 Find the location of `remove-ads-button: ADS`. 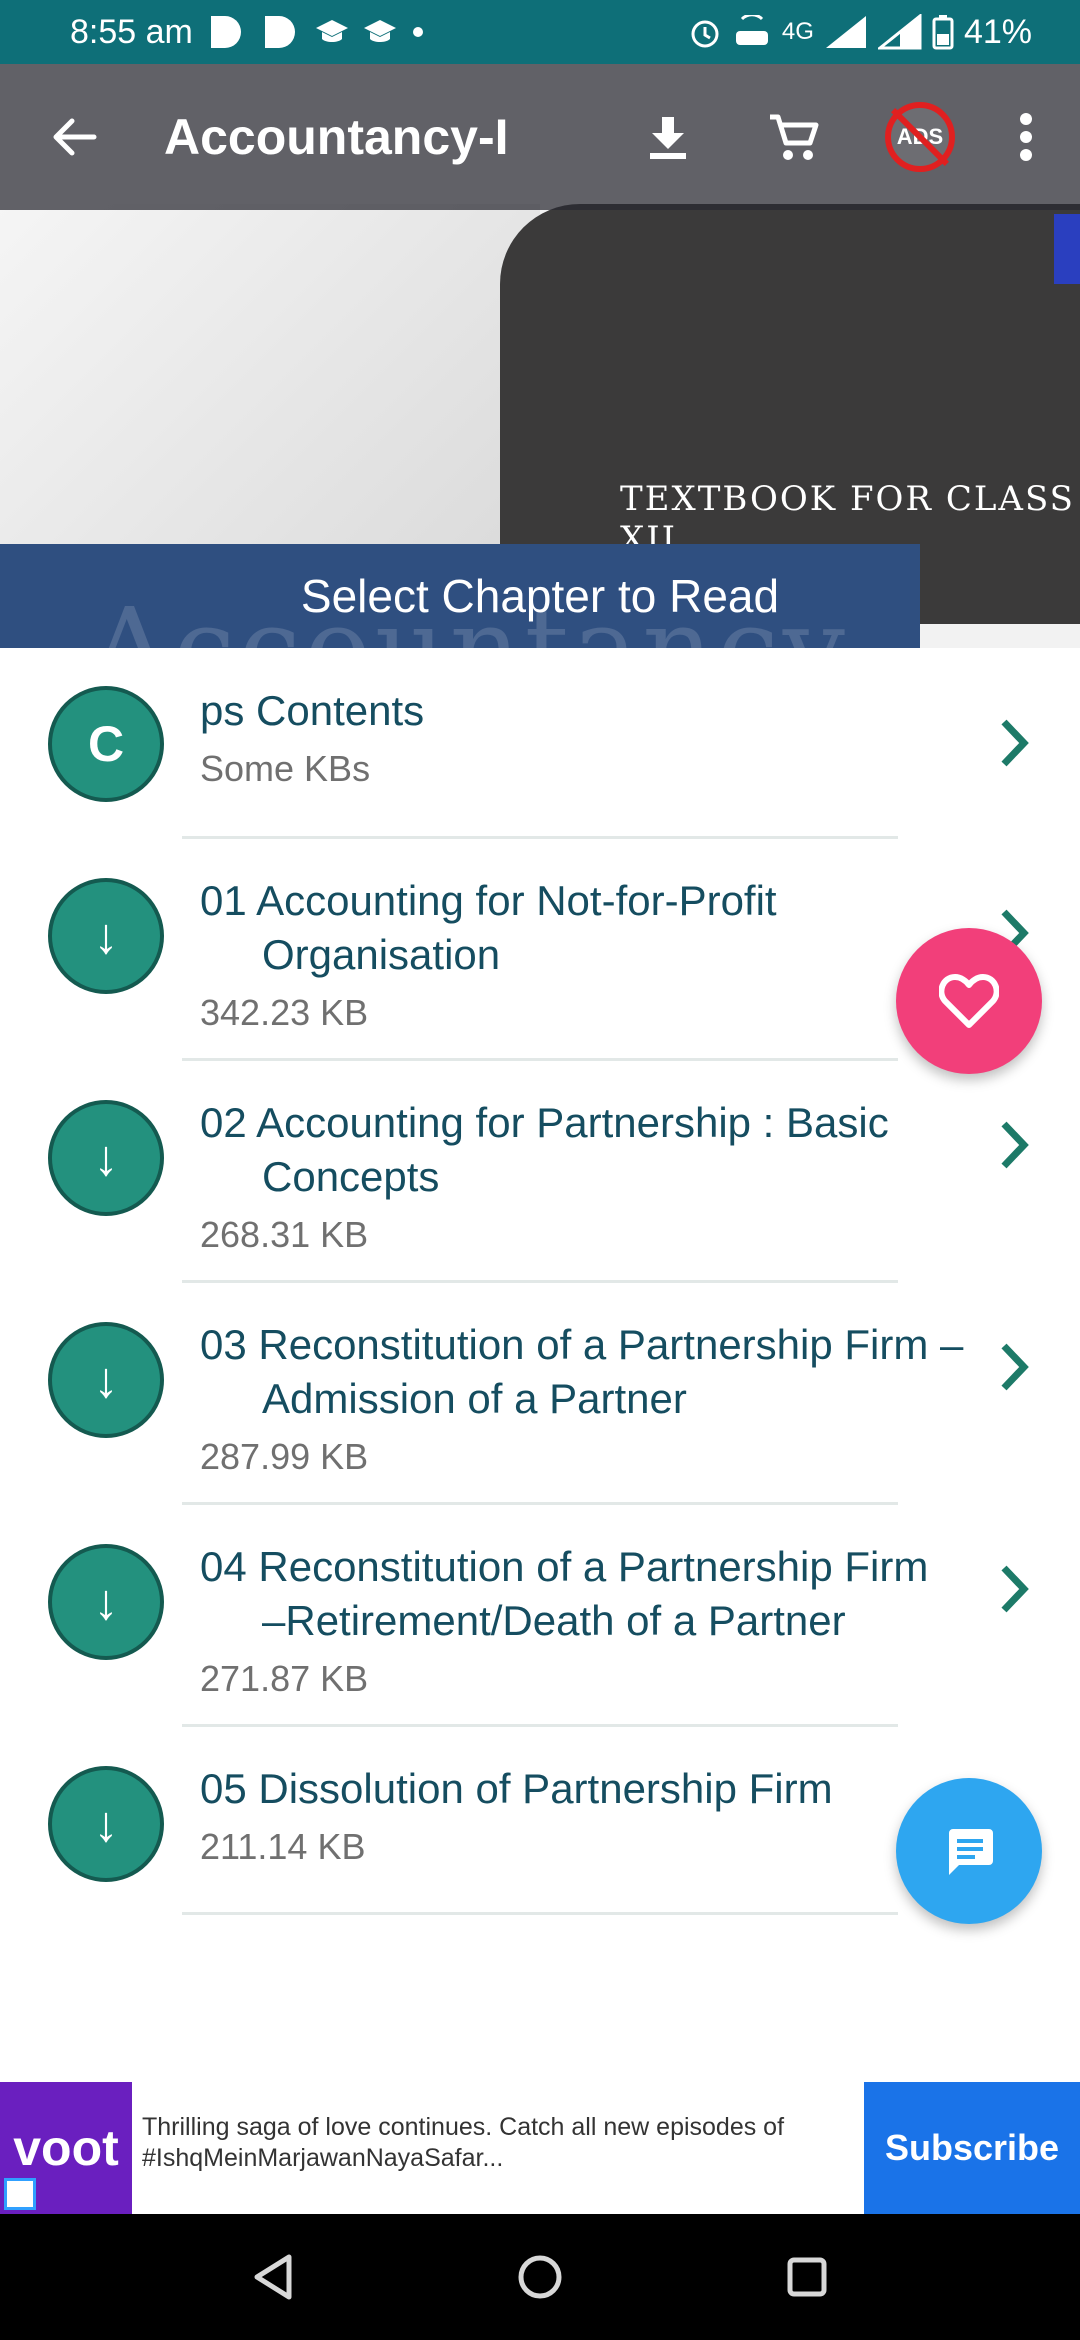

remove-ads-button: ADS is located at coordinates (920, 137).